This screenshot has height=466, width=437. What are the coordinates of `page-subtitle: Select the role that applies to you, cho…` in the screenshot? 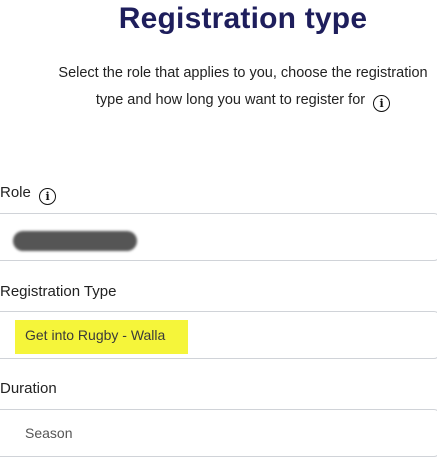 It's located at (243, 87).